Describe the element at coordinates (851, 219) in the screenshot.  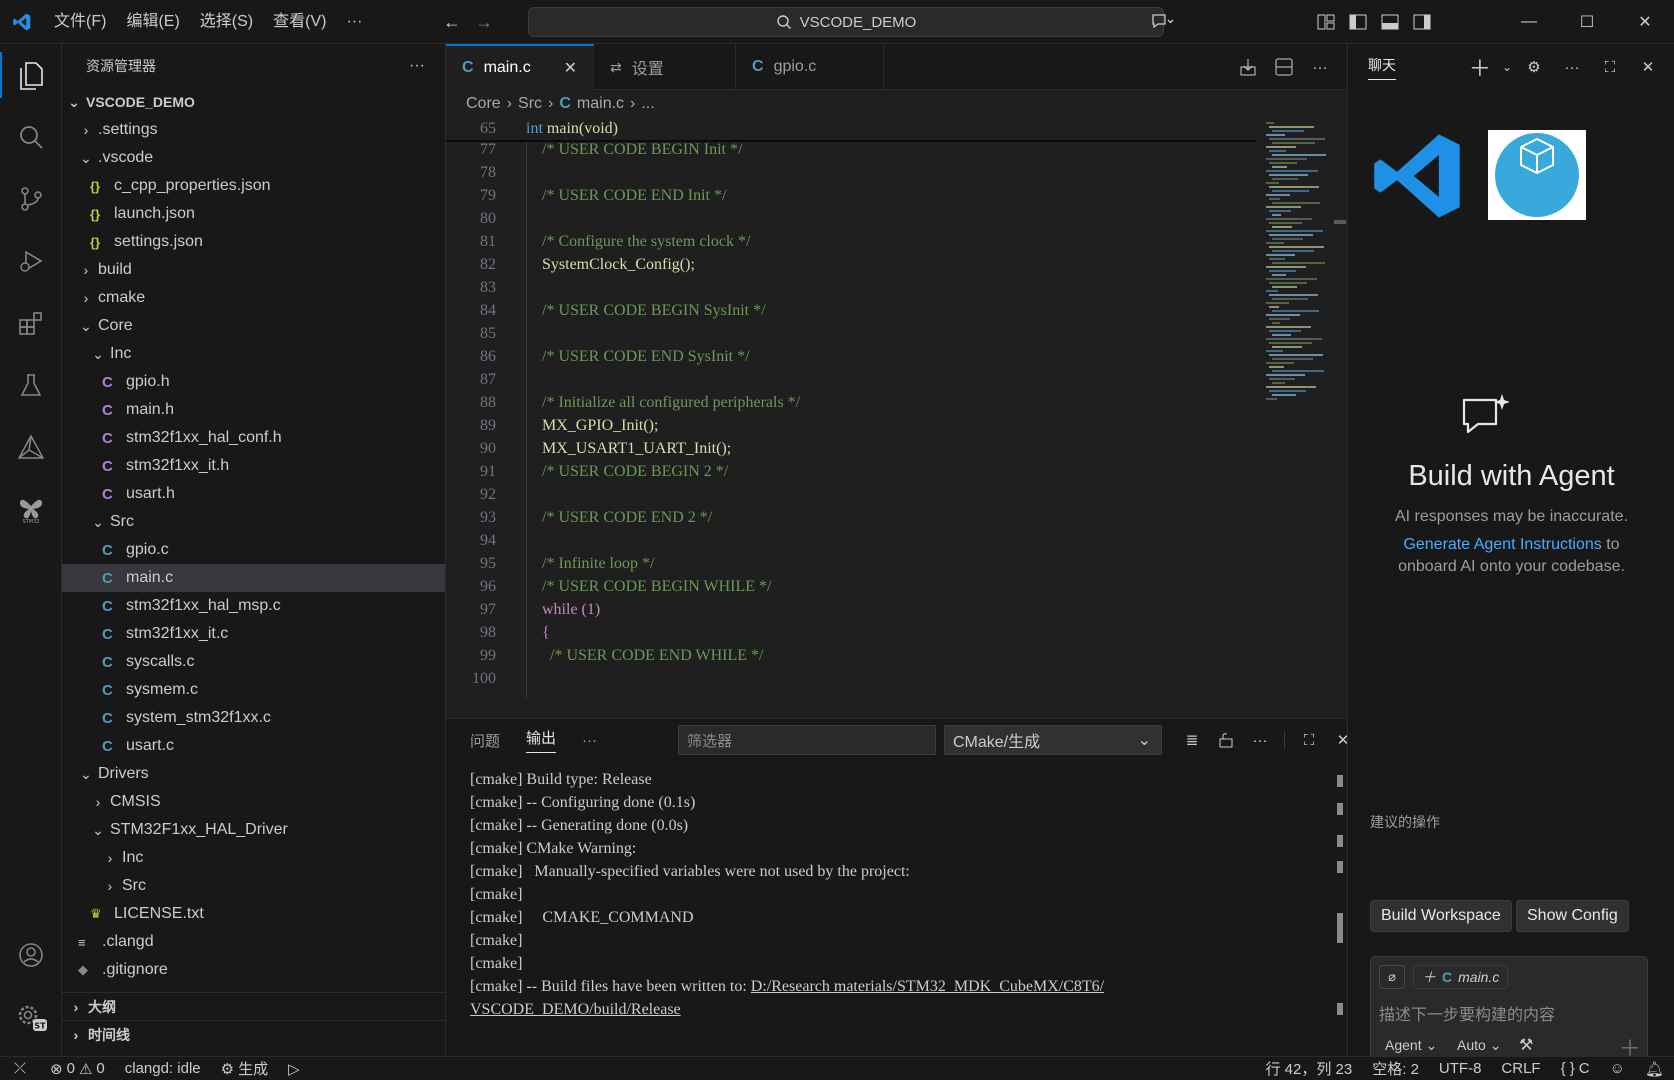
I see `code-line: 80` at that location.